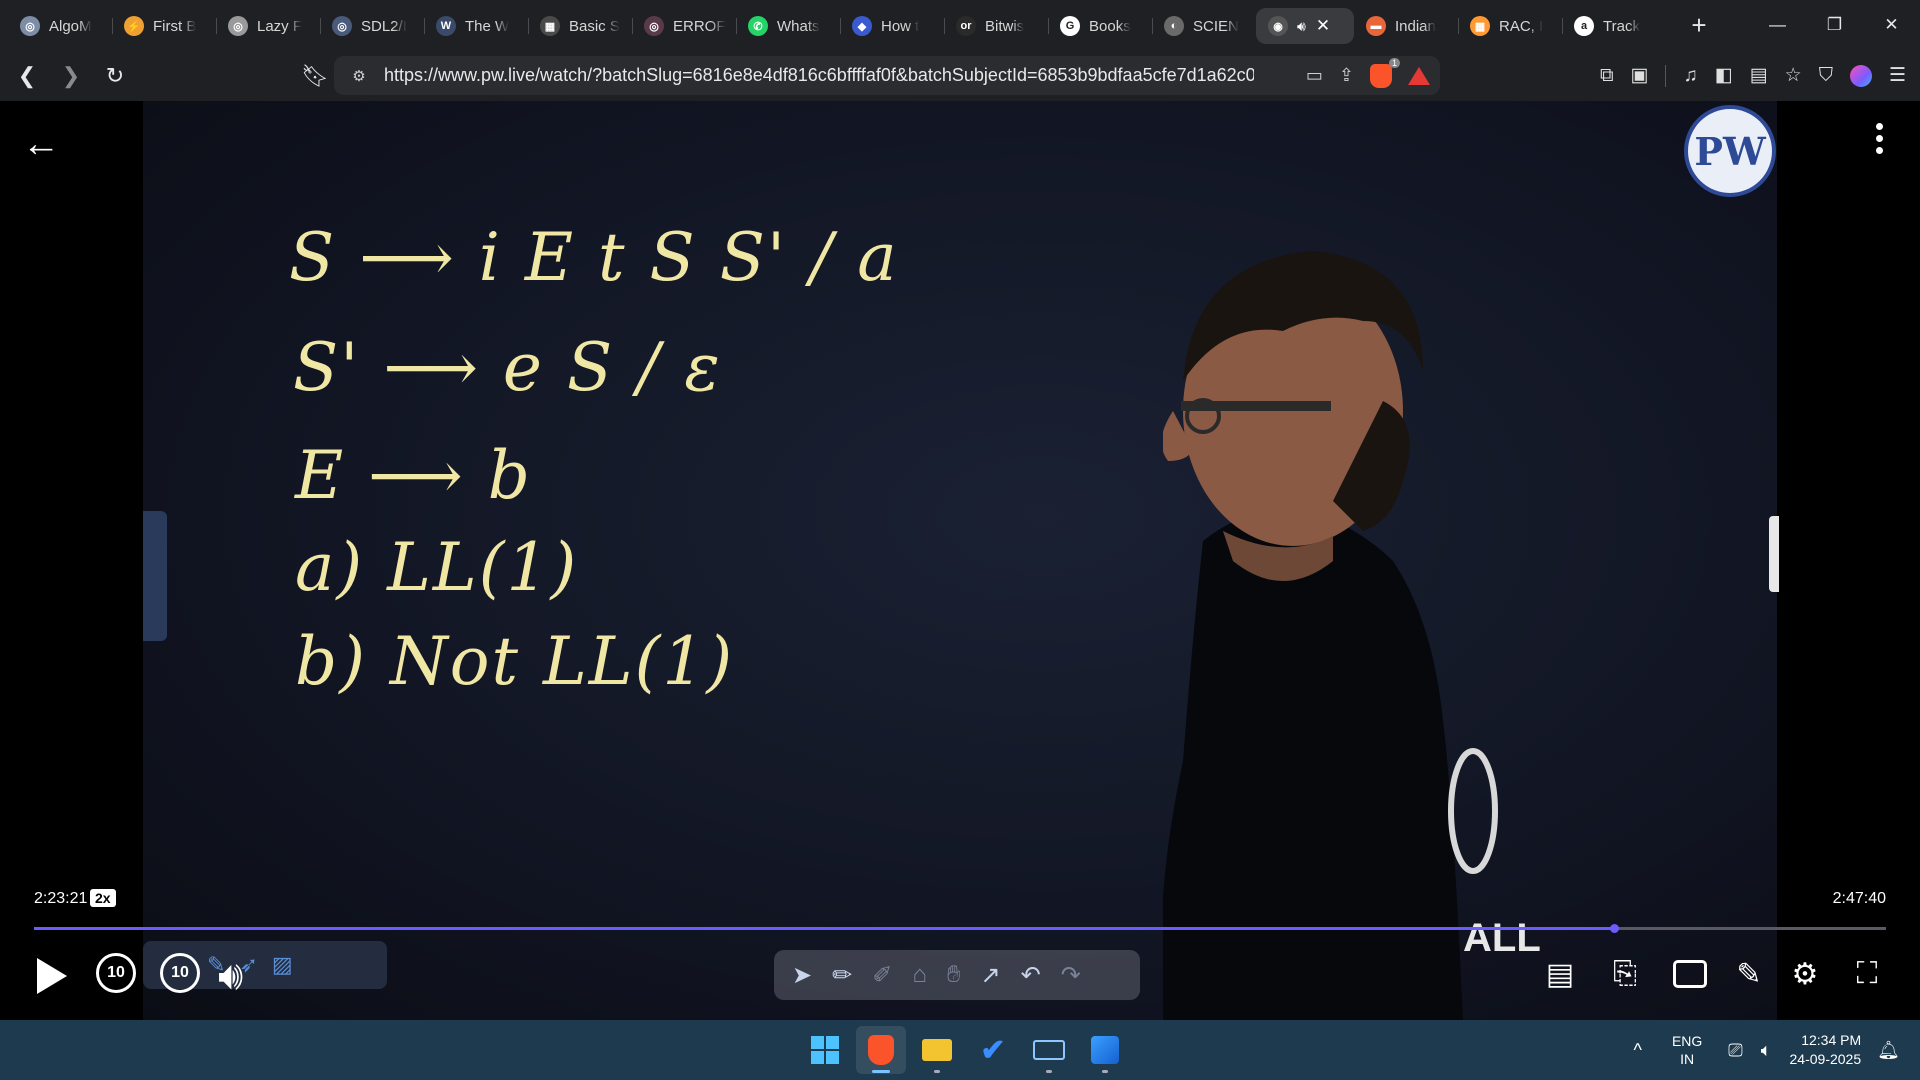 The height and width of the screenshot is (1080, 1920). What do you see at coordinates (71, 76) in the screenshot?
I see `forward-icon: ❯` at bounding box center [71, 76].